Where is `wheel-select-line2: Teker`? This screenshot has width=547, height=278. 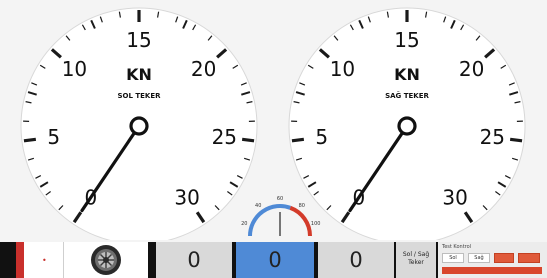 wheel-select-line2: Teker is located at coordinates (416, 262).